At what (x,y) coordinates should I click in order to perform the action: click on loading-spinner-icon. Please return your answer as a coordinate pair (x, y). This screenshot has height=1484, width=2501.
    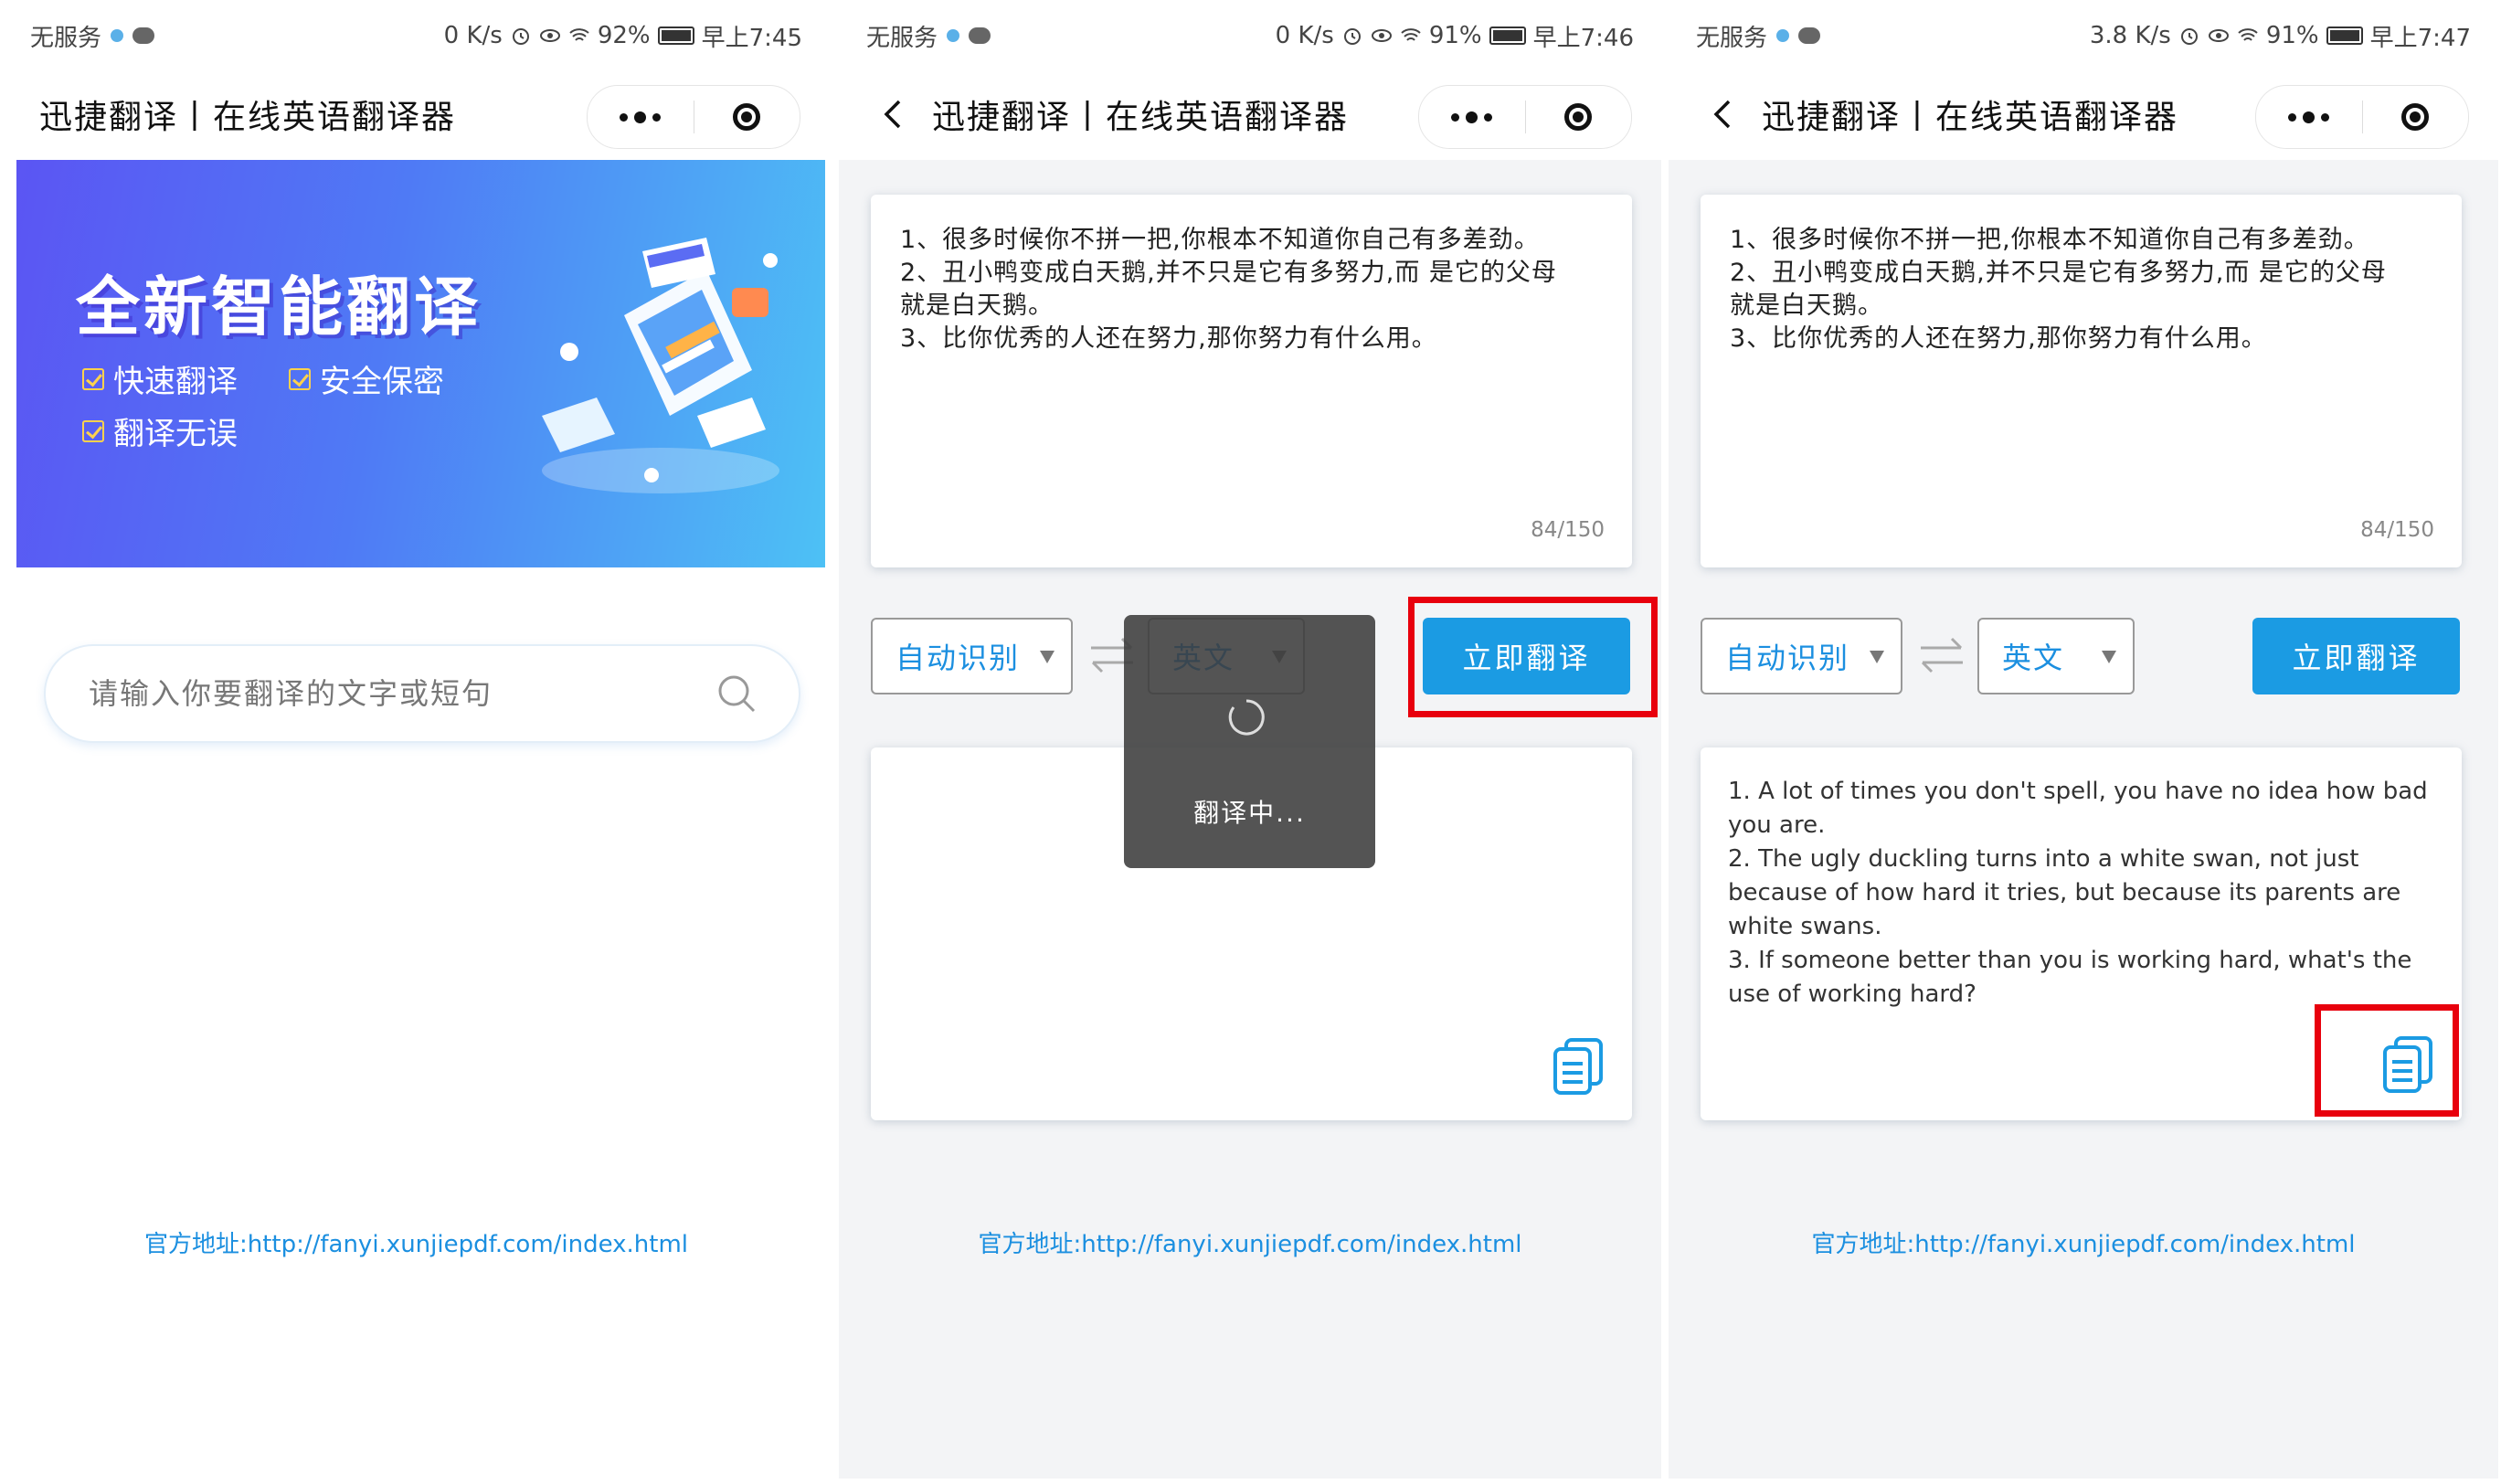
    Looking at the image, I should click on (1246, 717).